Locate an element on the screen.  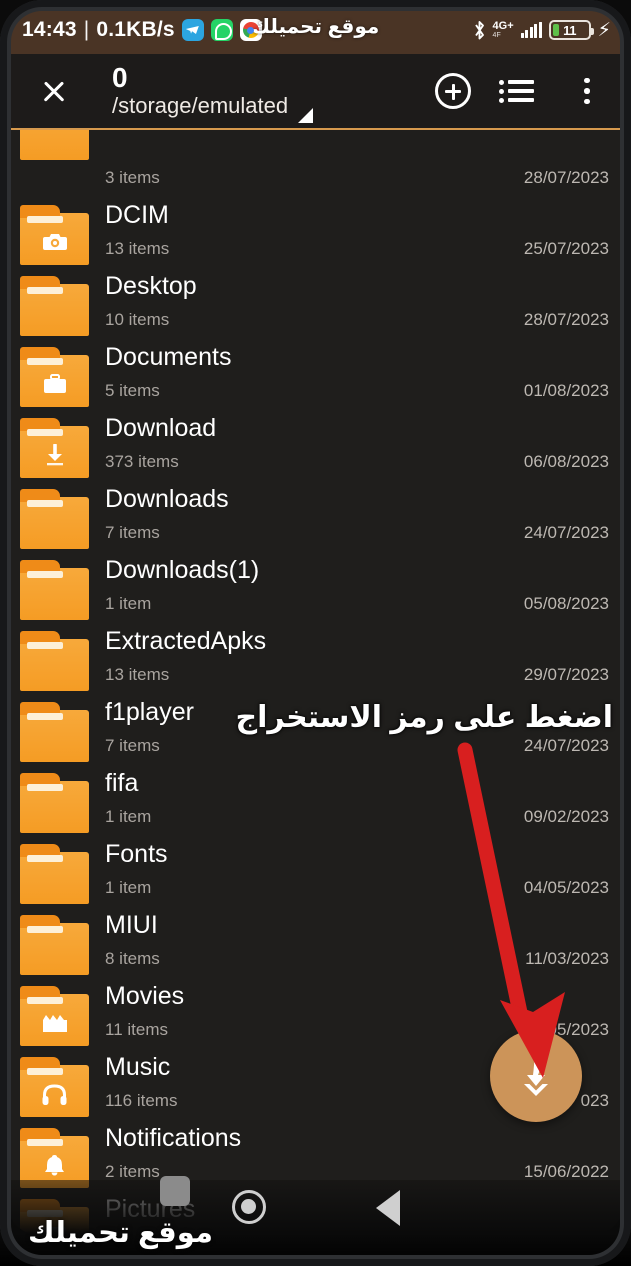
table-row: Downloads(1) 1 item 05/08/2023 is located at coordinates (315, 591).